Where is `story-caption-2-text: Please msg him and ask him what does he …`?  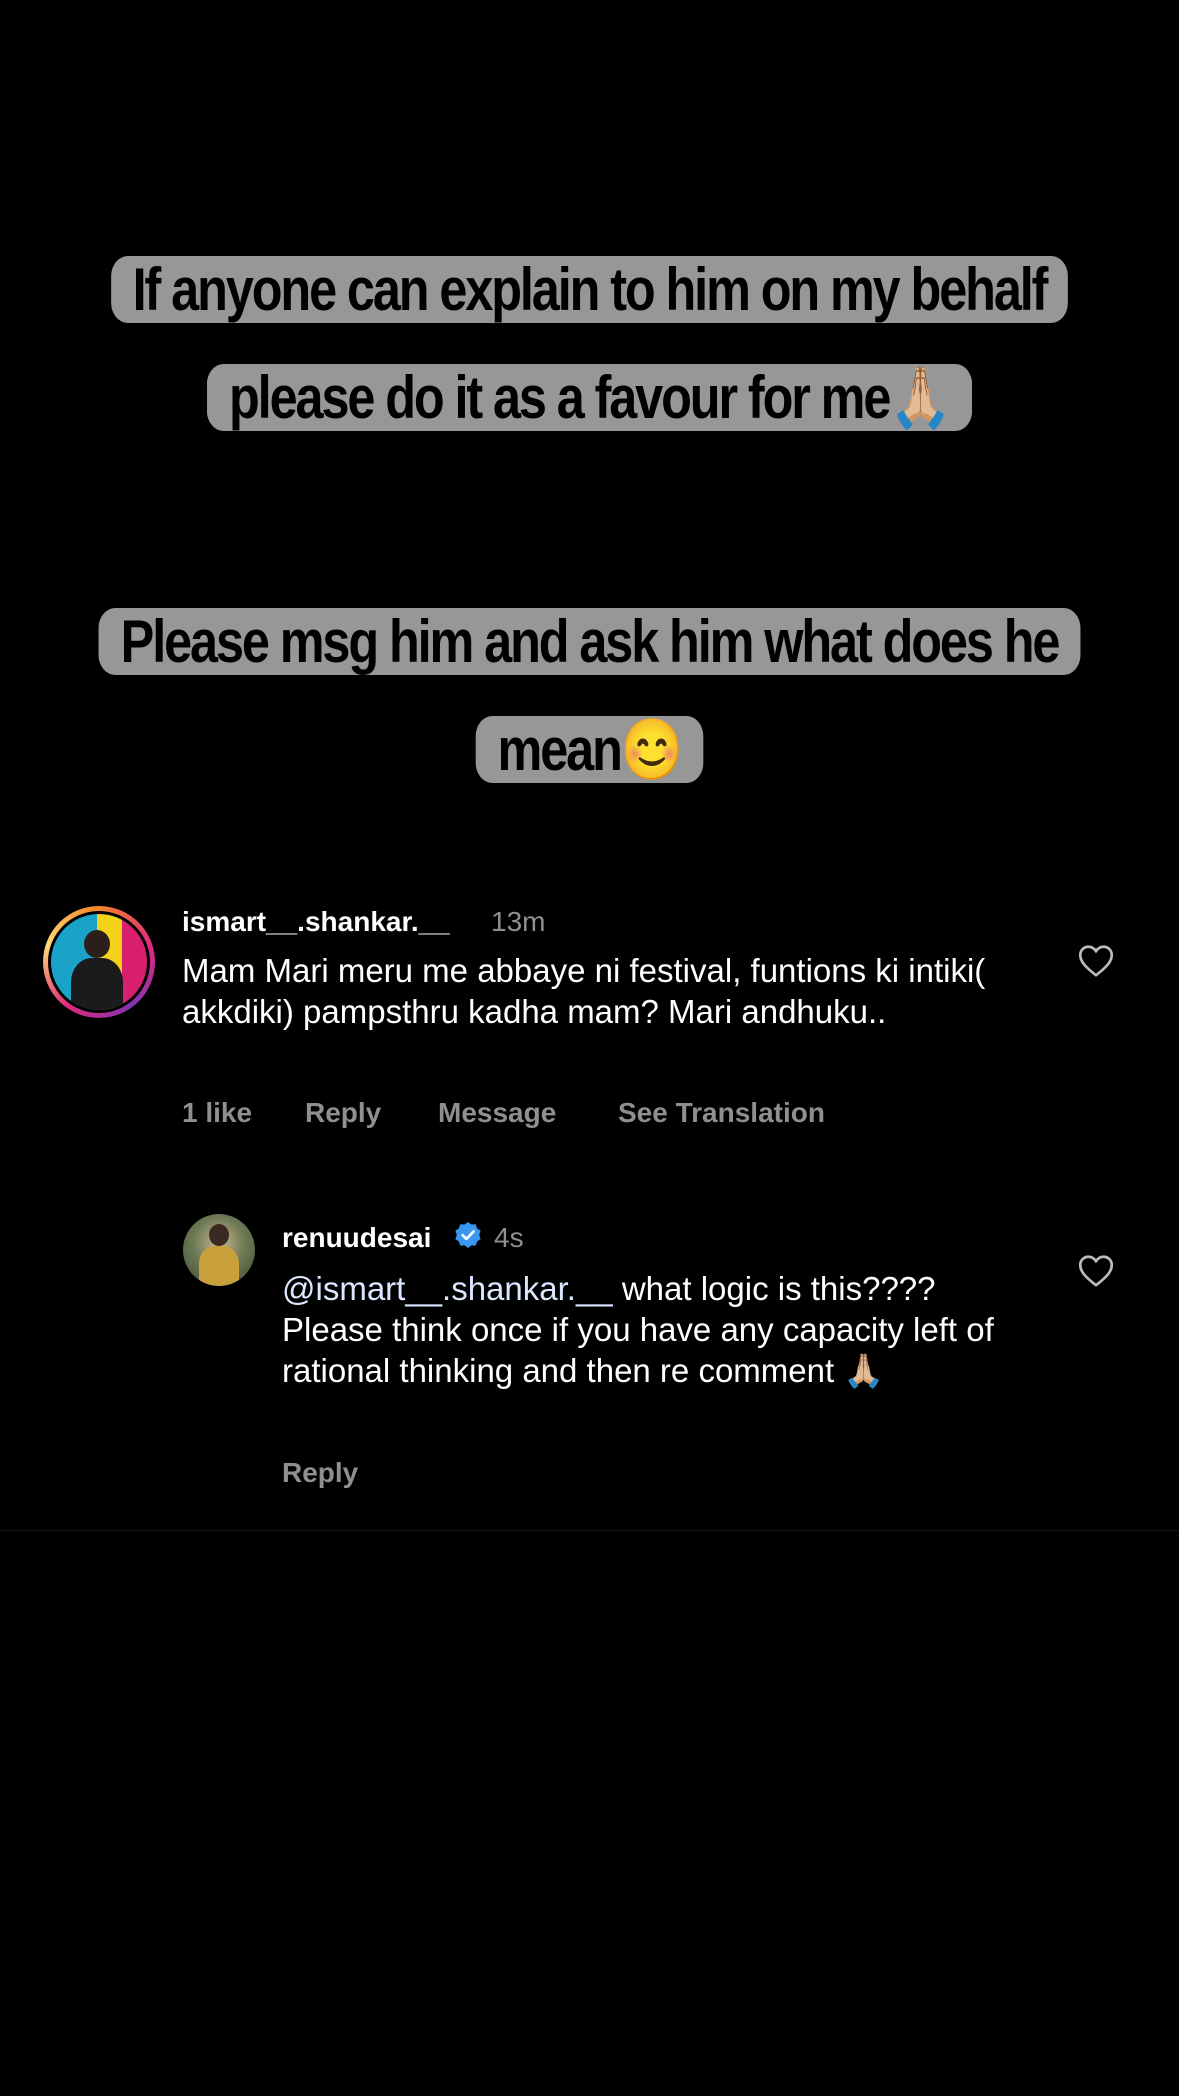 story-caption-2-text: Please msg him and ask him what does he … is located at coordinates (589, 695).